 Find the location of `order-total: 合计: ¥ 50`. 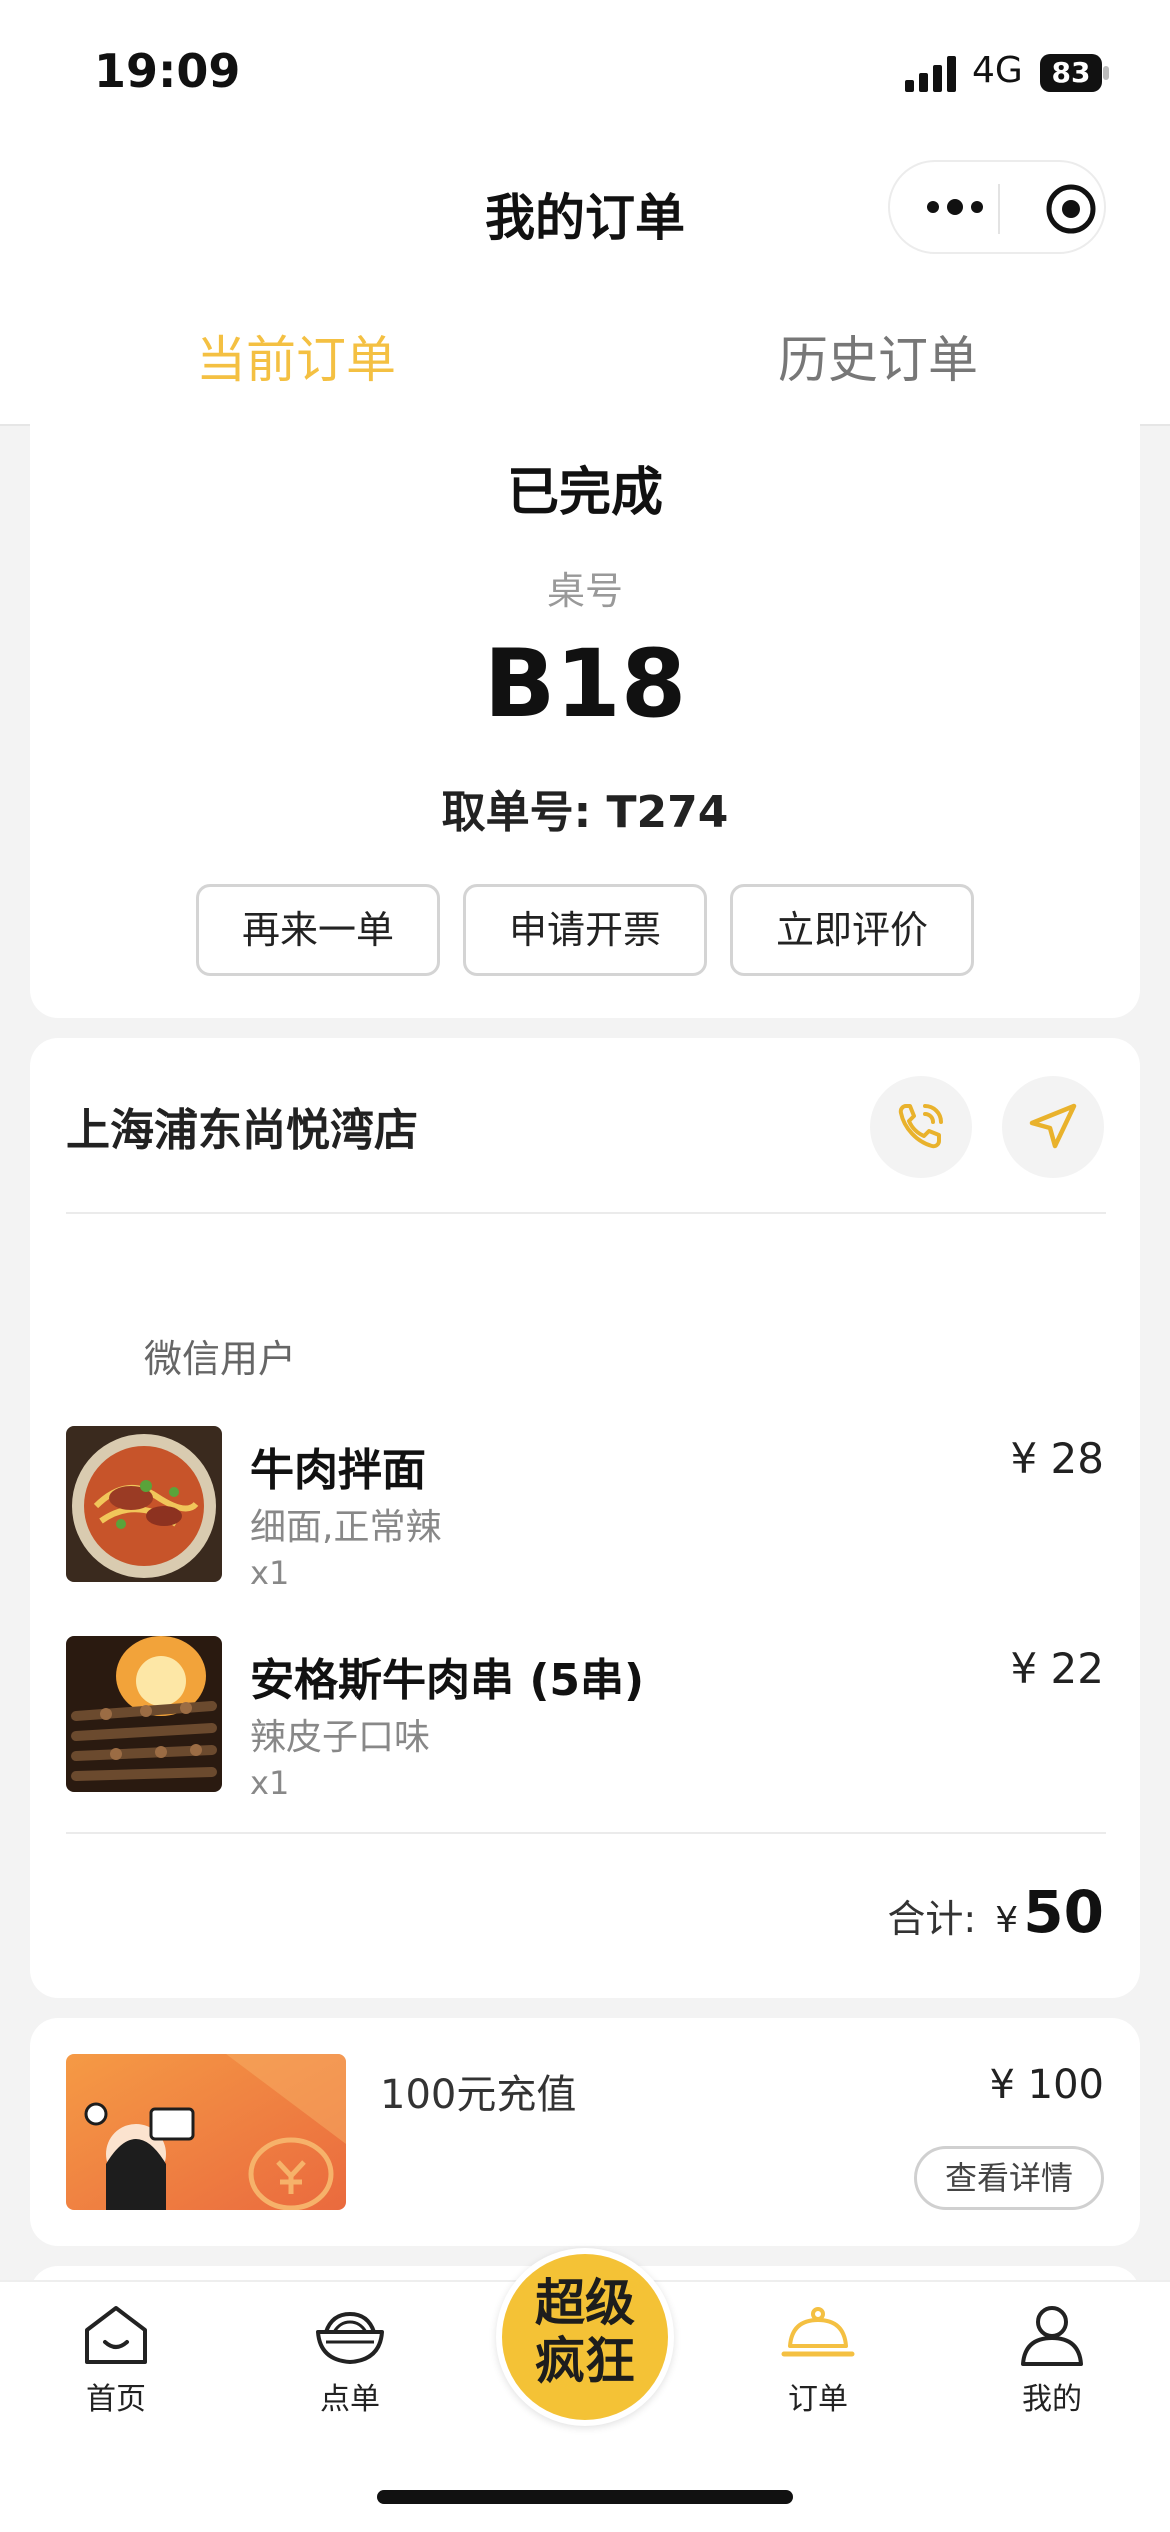

order-total: 合计: ¥ 50 is located at coordinates (995, 1912).